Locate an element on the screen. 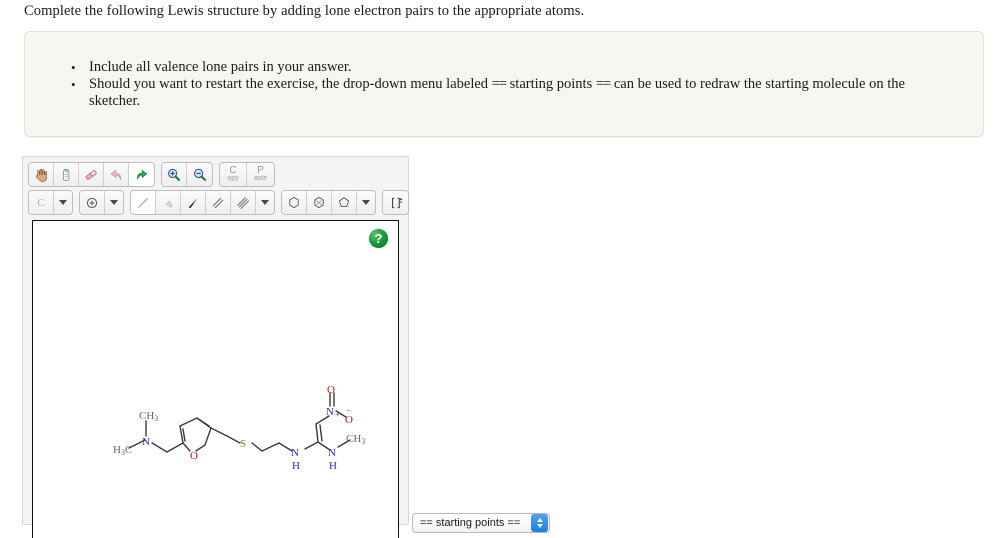 The height and width of the screenshot is (538, 1007). equals-mark-right: == is located at coordinates (603, 84).